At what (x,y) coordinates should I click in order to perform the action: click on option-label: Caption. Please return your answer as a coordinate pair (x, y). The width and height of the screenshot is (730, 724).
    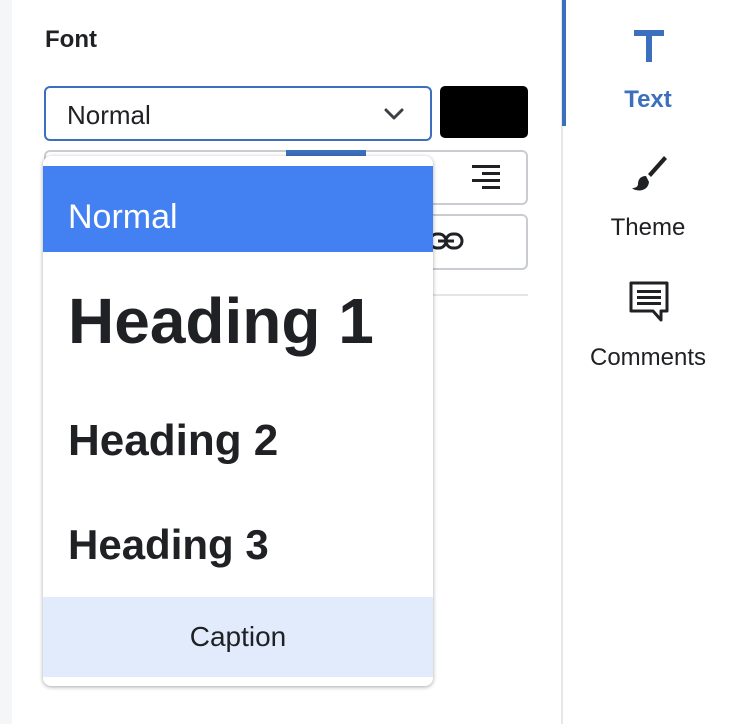
    Looking at the image, I should click on (238, 636).